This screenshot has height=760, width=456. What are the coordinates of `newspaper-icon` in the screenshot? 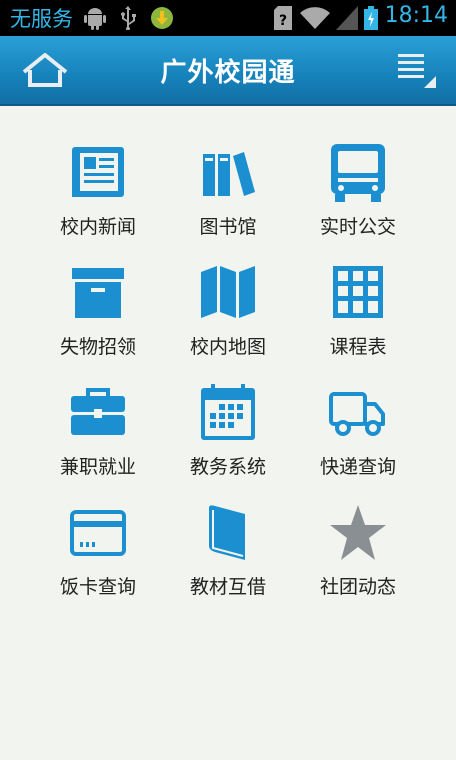 It's located at (98, 172).